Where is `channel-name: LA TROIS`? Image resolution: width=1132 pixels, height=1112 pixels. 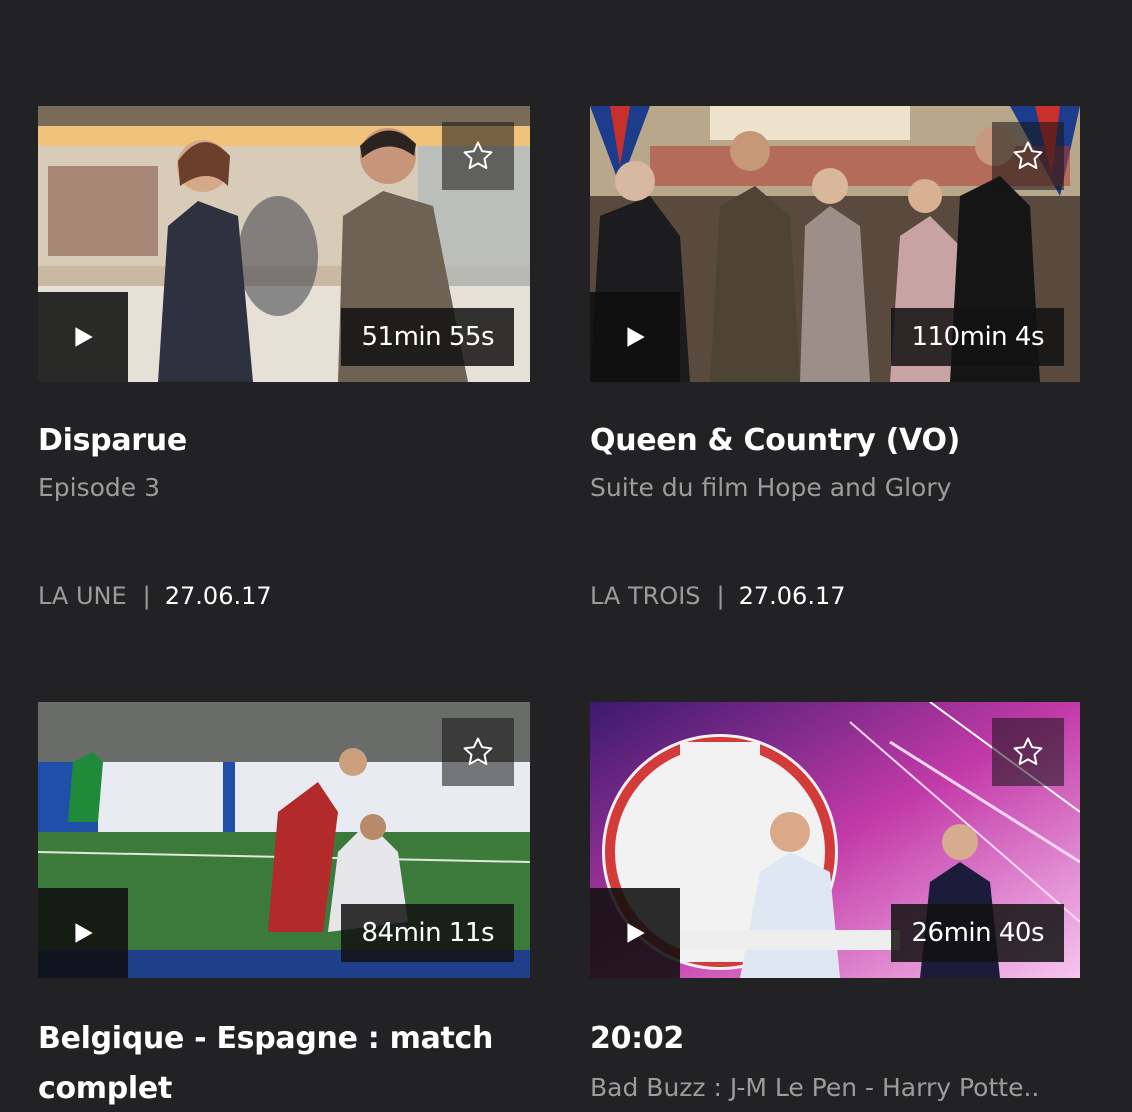 channel-name: LA TROIS is located at coordinates (645, 596).